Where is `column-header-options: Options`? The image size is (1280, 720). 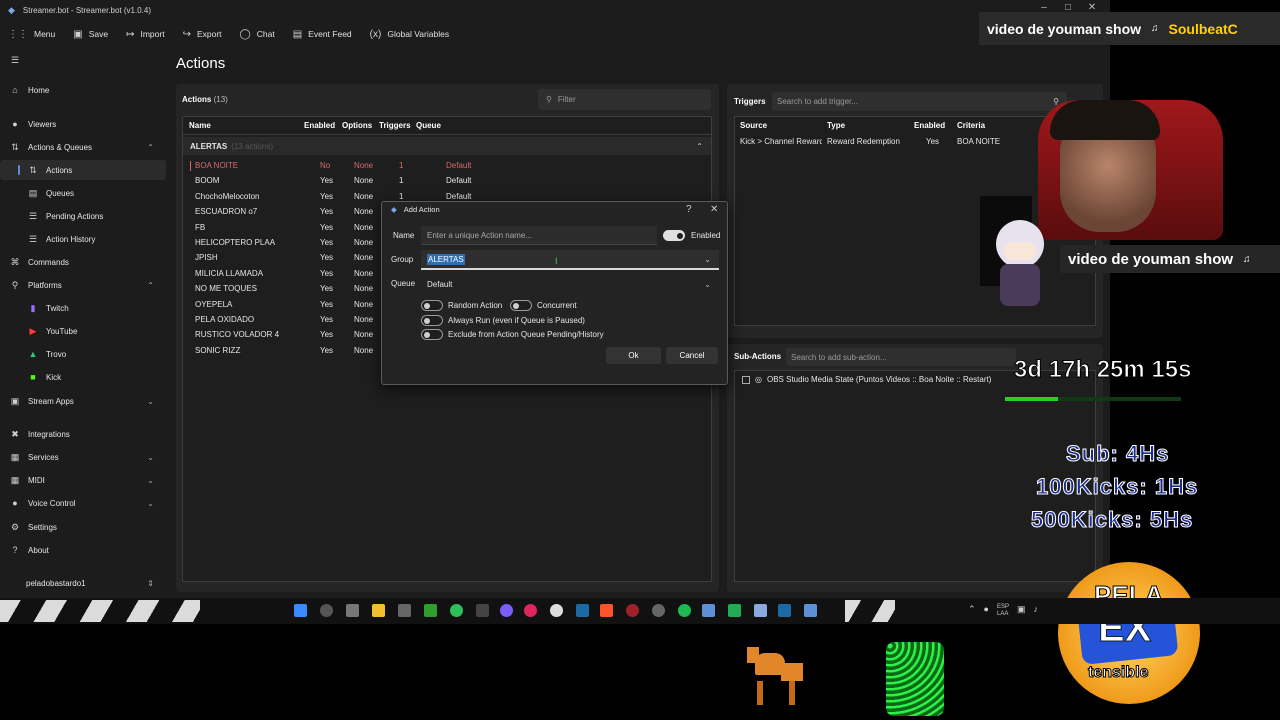
column-header-options: Options is located at coordinates (357, 125).